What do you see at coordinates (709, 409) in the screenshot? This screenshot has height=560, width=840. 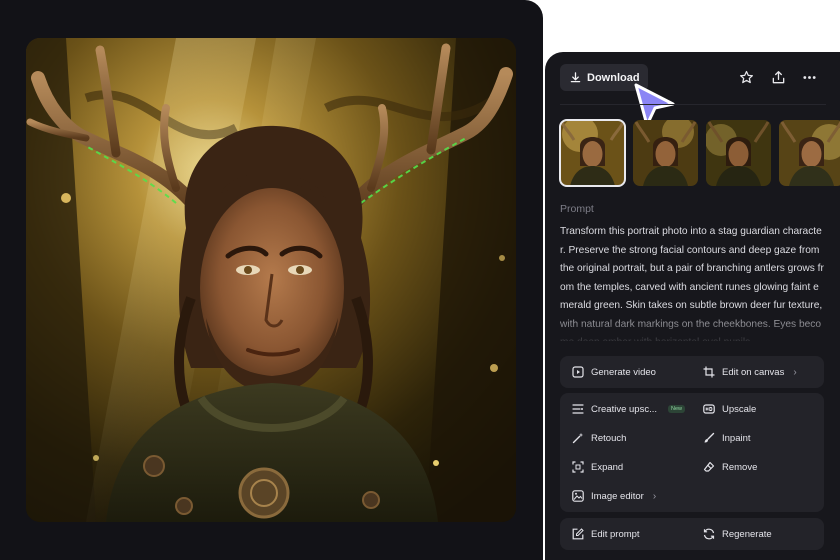 I see `hd-icon` at bounding box center [709, 409].